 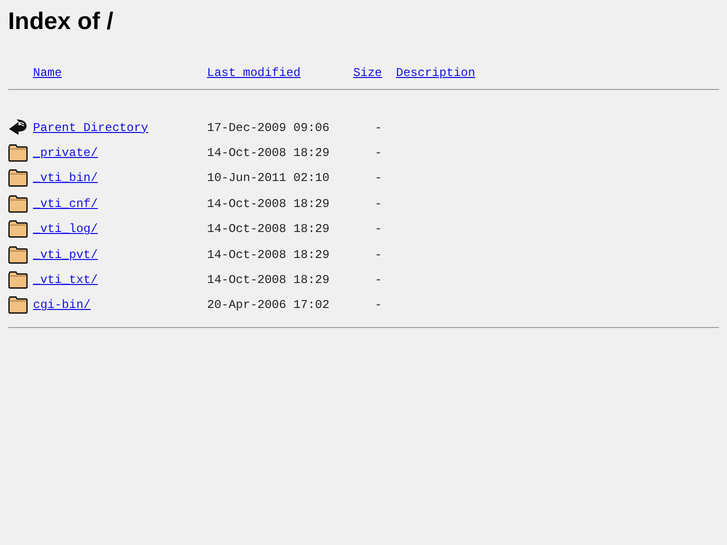 I want to click on file-link: _vti_pvt/, so click(x=65, y=255).